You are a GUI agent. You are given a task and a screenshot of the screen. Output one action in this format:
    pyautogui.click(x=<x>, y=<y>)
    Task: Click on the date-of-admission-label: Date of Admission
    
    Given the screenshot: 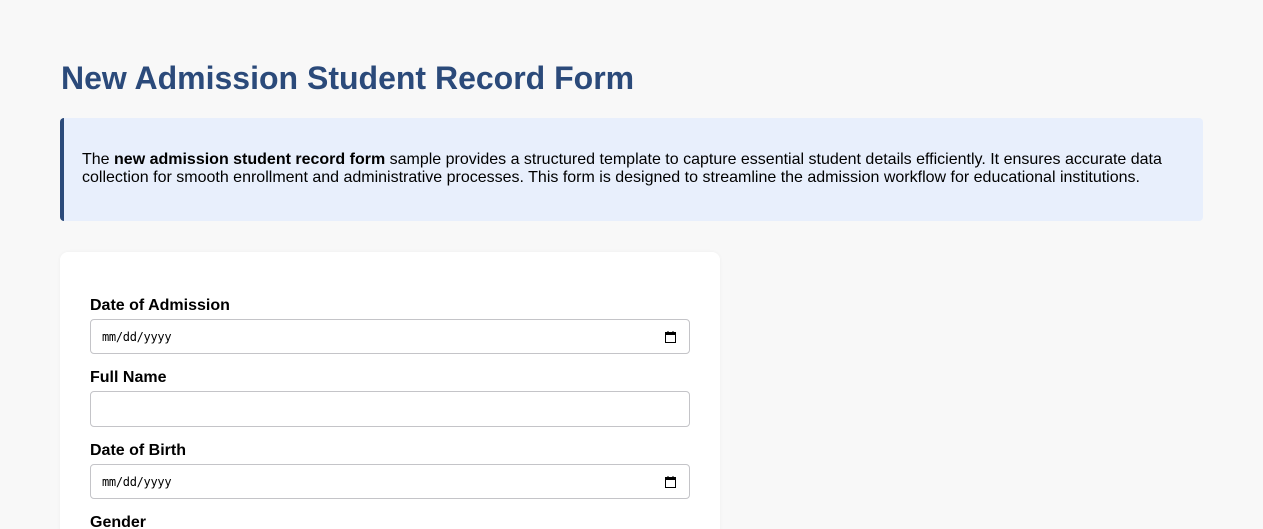 What is the action you would take?
    pyautogui.click(x=160, y=305)
    